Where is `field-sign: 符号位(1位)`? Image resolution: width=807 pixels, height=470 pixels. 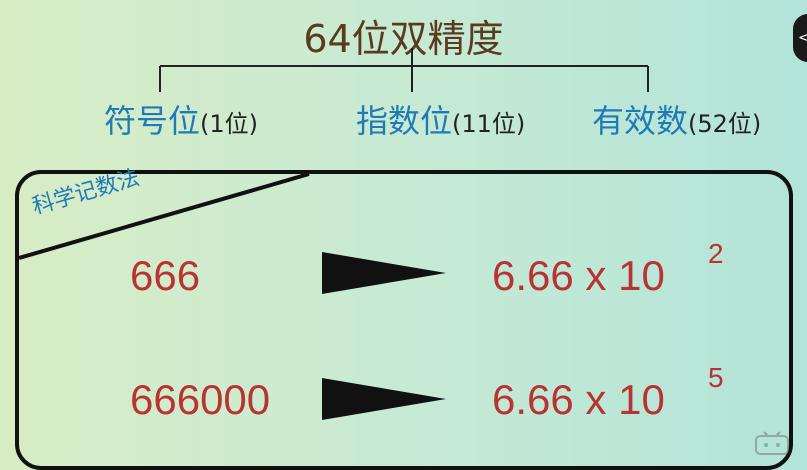 field-sign: 符号位(1位) is located at coordinates (181, 119).